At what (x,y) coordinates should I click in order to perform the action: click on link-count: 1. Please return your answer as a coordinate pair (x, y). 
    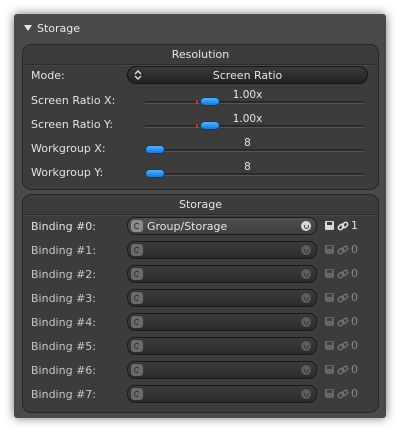
    Looking at the image, I should click on (354, 225).